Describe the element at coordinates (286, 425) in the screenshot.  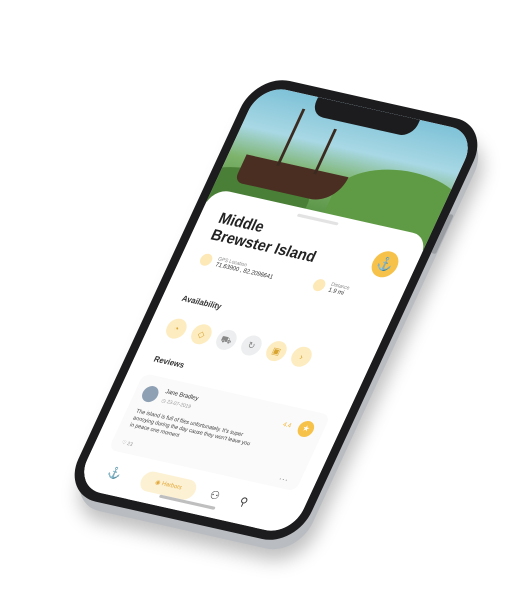
I see `review-rating: 4.4` at that location.